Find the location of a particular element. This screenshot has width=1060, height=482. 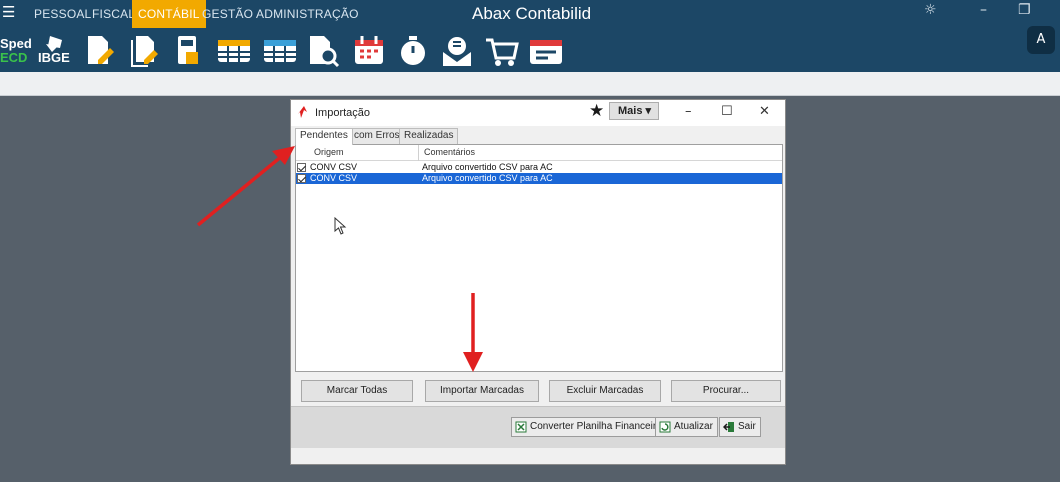

import-marked-button: Importar Marcadas is located at coordinates (482, 391).